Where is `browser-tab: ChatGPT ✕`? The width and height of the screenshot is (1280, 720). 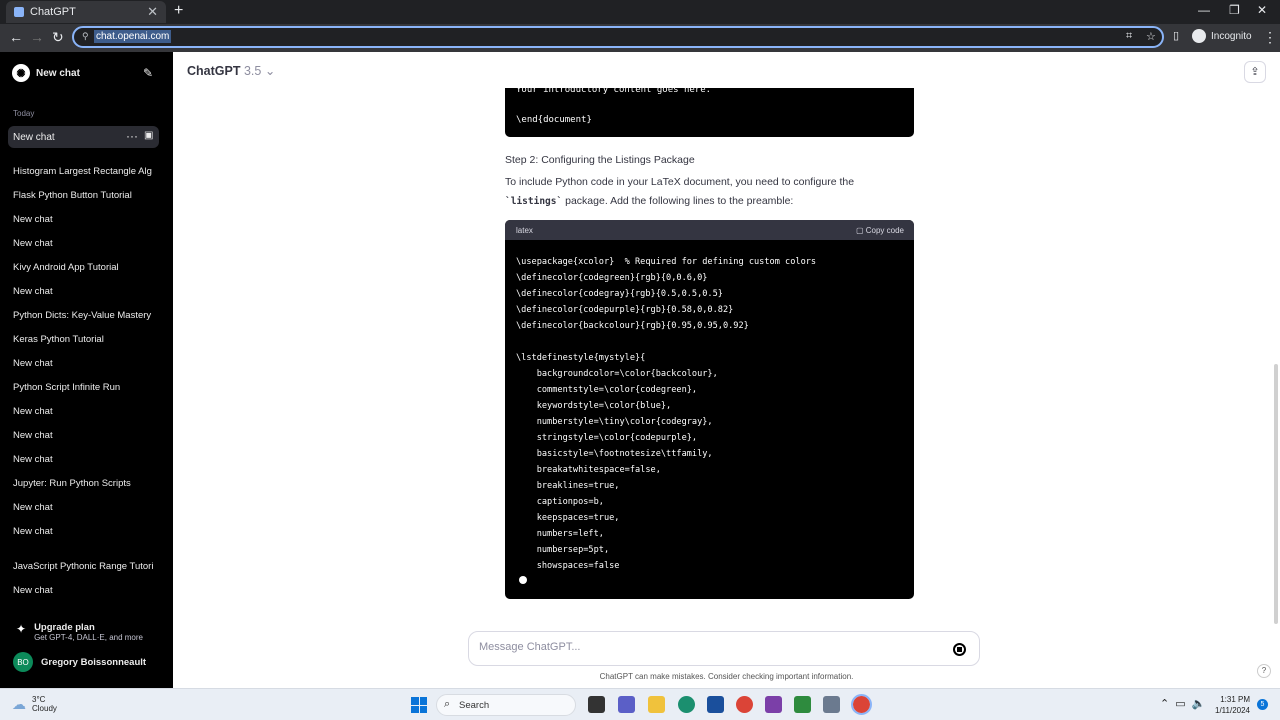 browser-tab: ChatGPT ✕ is located at coordinates (86, 12).